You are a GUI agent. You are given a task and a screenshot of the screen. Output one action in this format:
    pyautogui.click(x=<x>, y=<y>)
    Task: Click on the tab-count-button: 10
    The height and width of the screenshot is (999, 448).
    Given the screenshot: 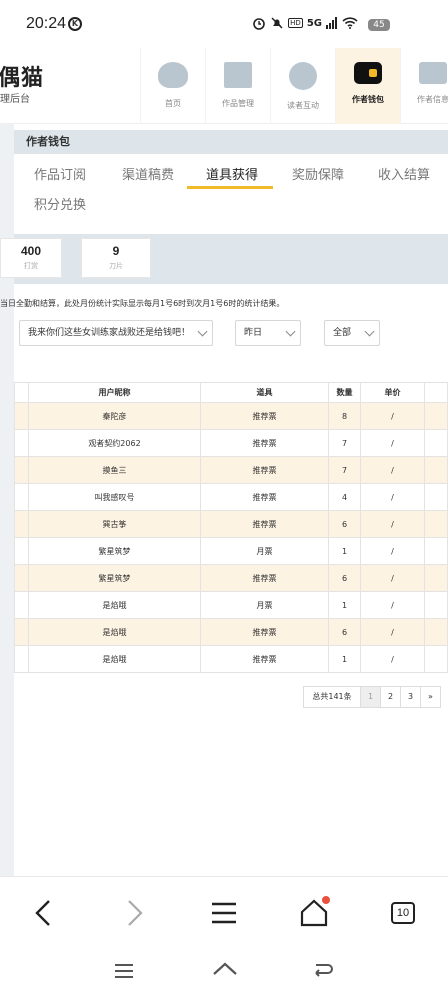 What is the action you would take?
    pyautogui.click(x=403, y=913)
    